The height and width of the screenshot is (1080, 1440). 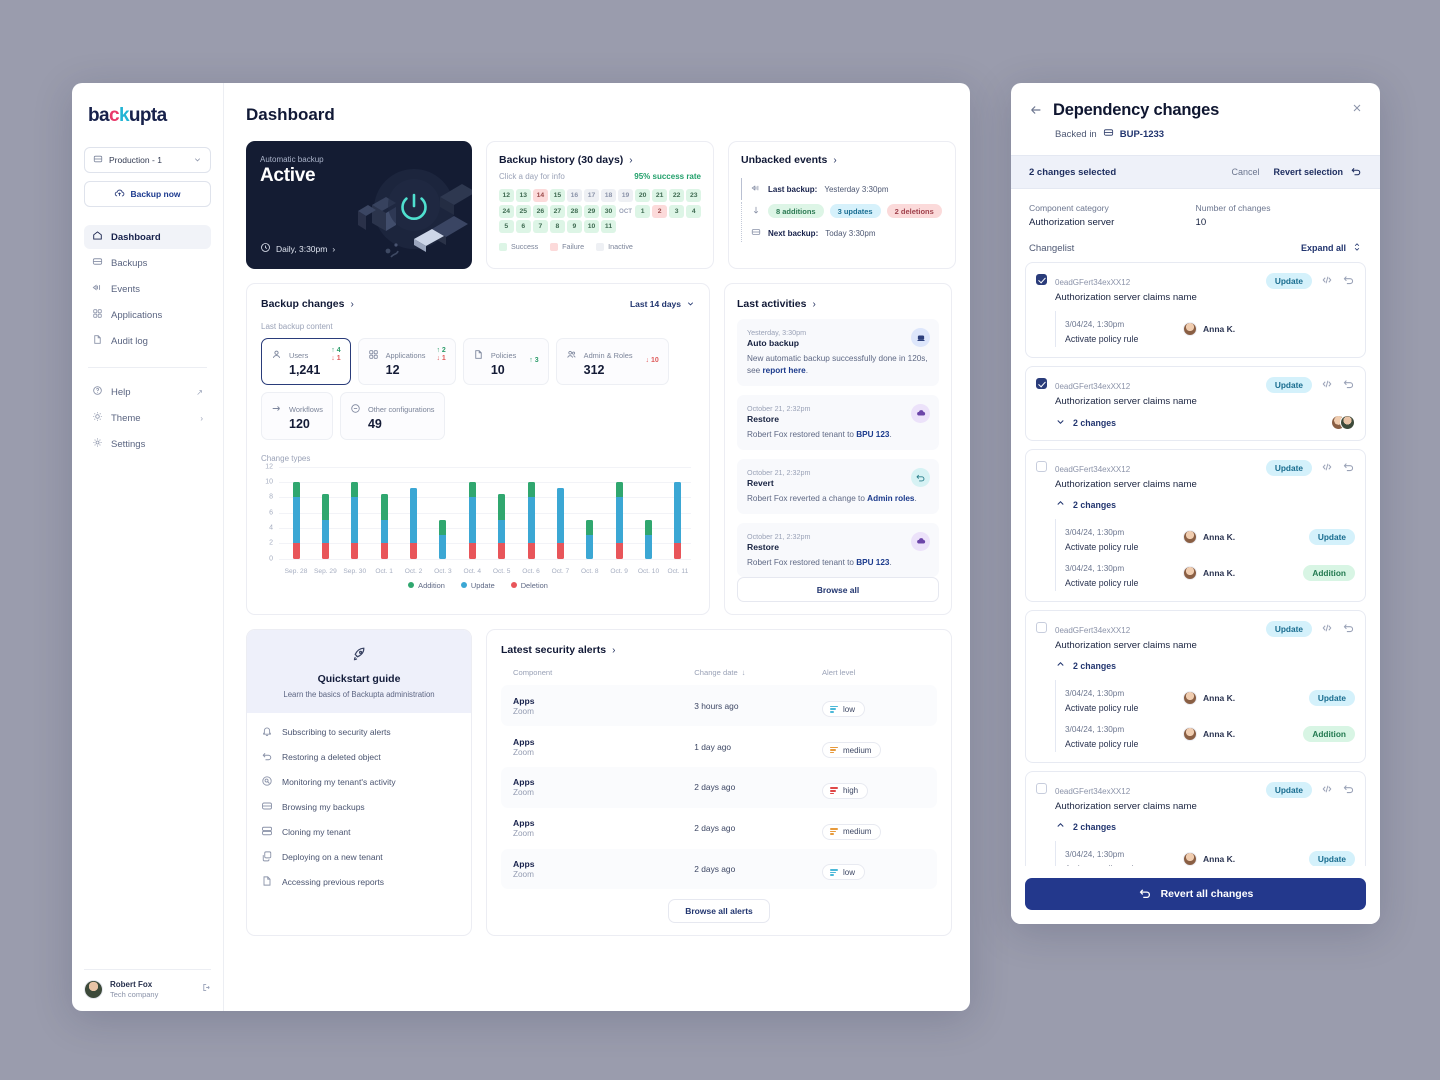 What do you see at coordinates (506, 226) in the screenshot?
I see `calendar-day: 5` at bounding box center [506, 226].